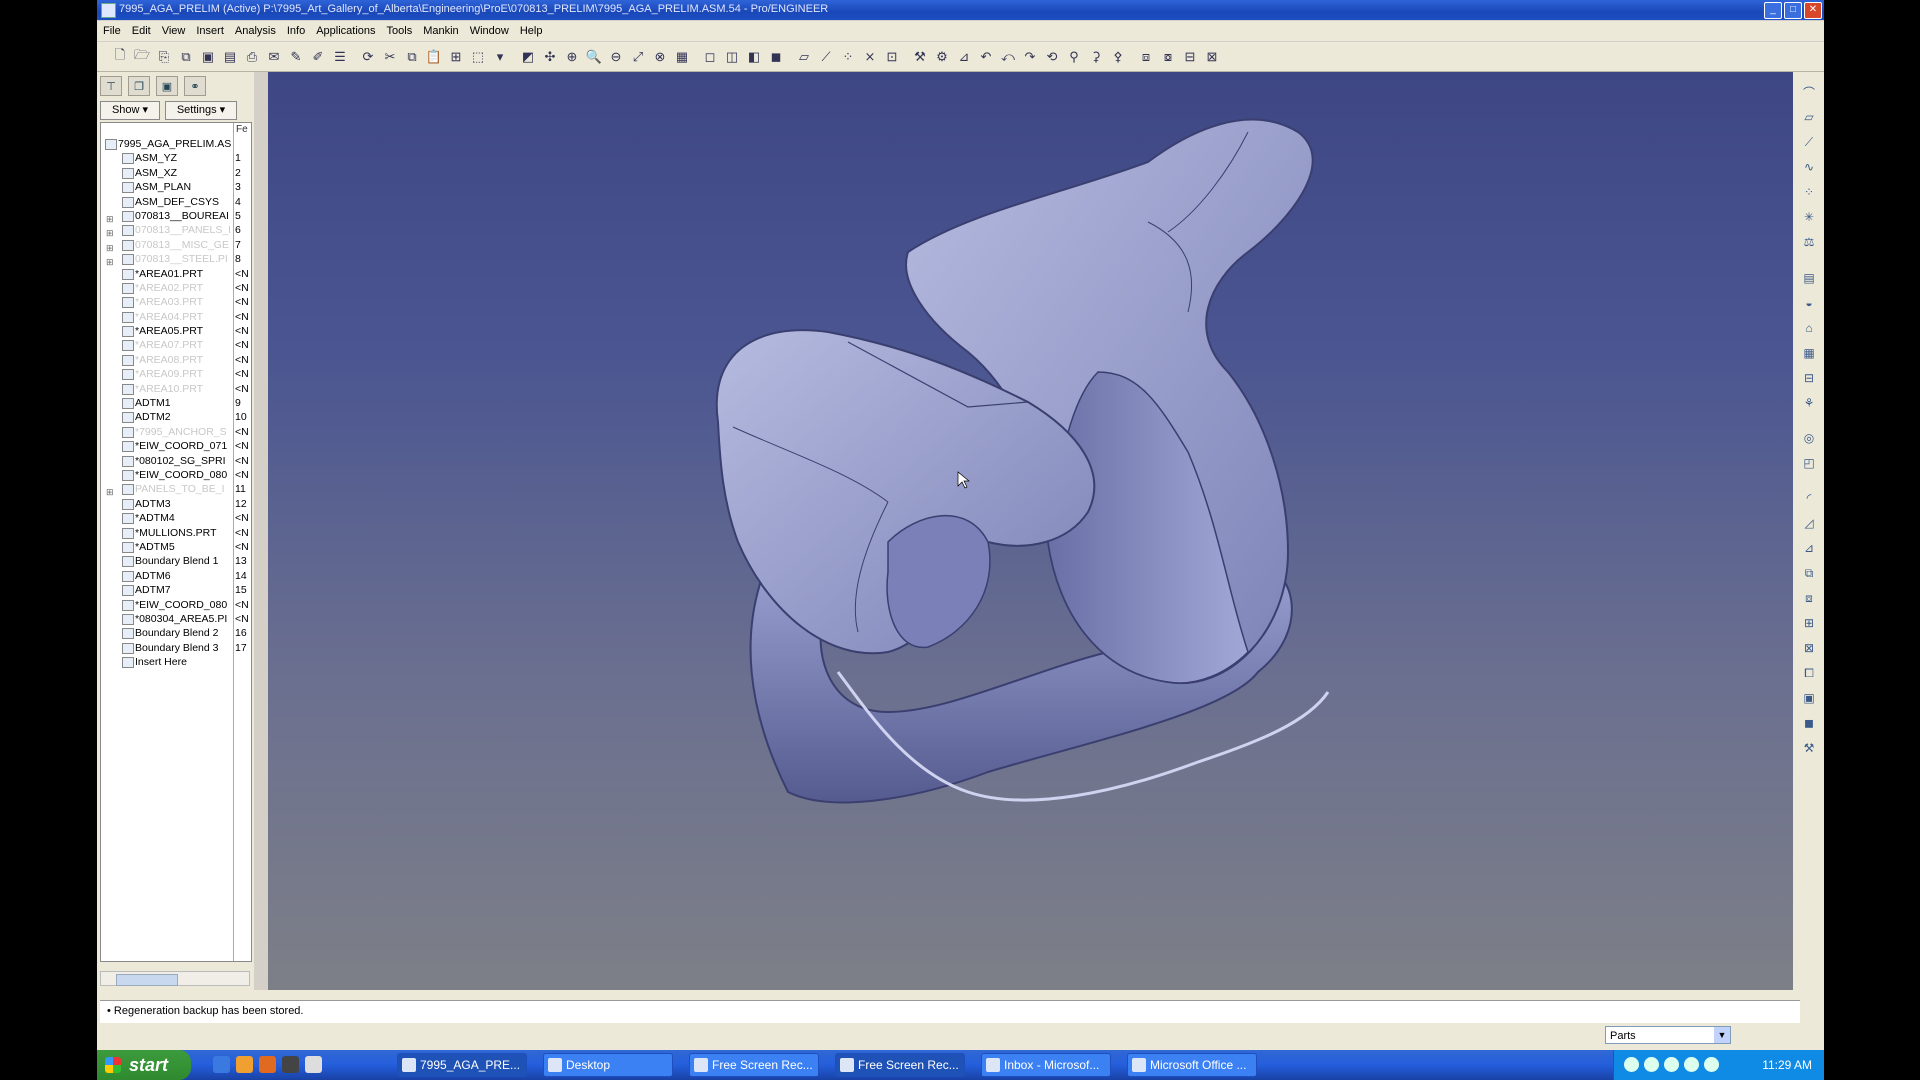 This screenshot has width=1920, height=1080. I want to click on tree-root: 7995_AGA_PRELIM.AS, so click(176, 144).